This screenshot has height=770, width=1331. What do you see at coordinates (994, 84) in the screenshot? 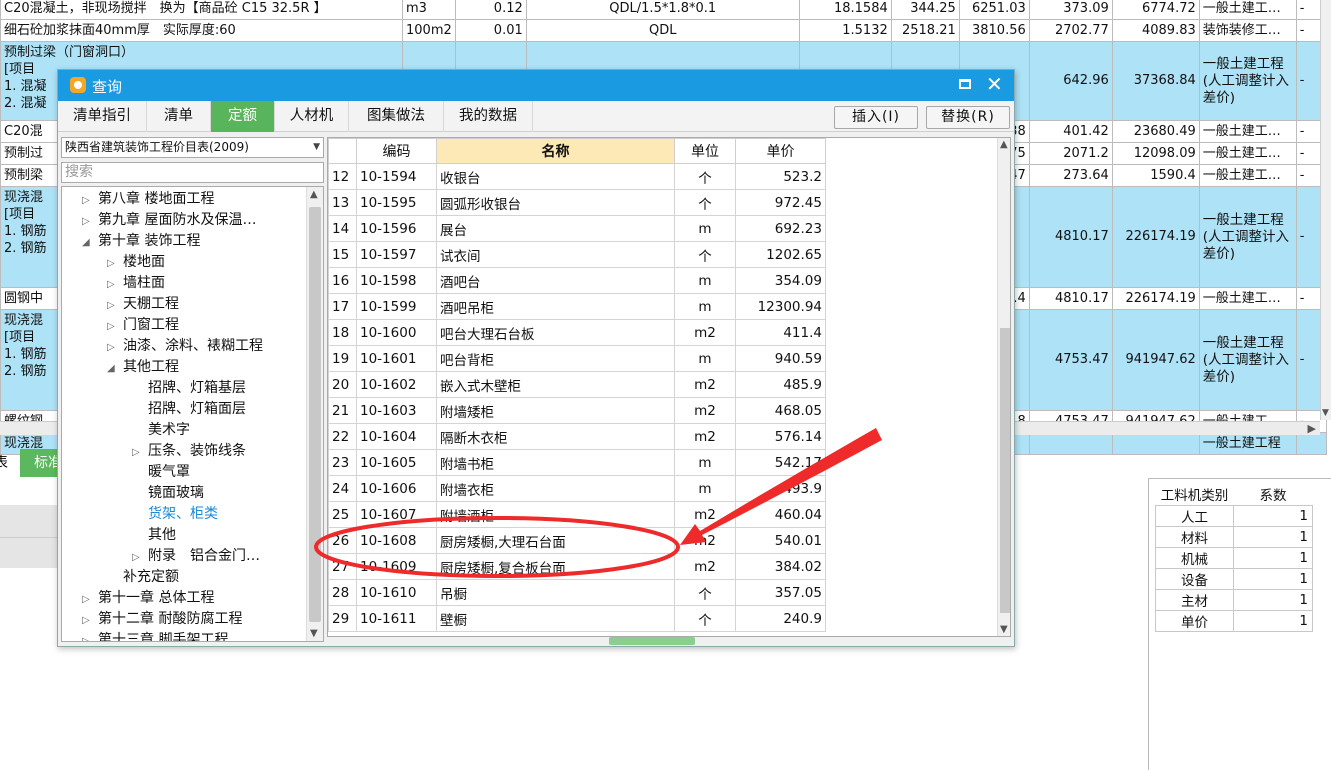
I see `close-icon: ✕` at bounding box center [994, 84].